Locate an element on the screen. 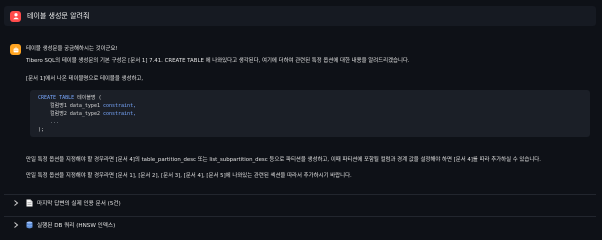 The height and width of the screenshot is (240, 602). user-avatar-icon is located at coordinates (15, 16).